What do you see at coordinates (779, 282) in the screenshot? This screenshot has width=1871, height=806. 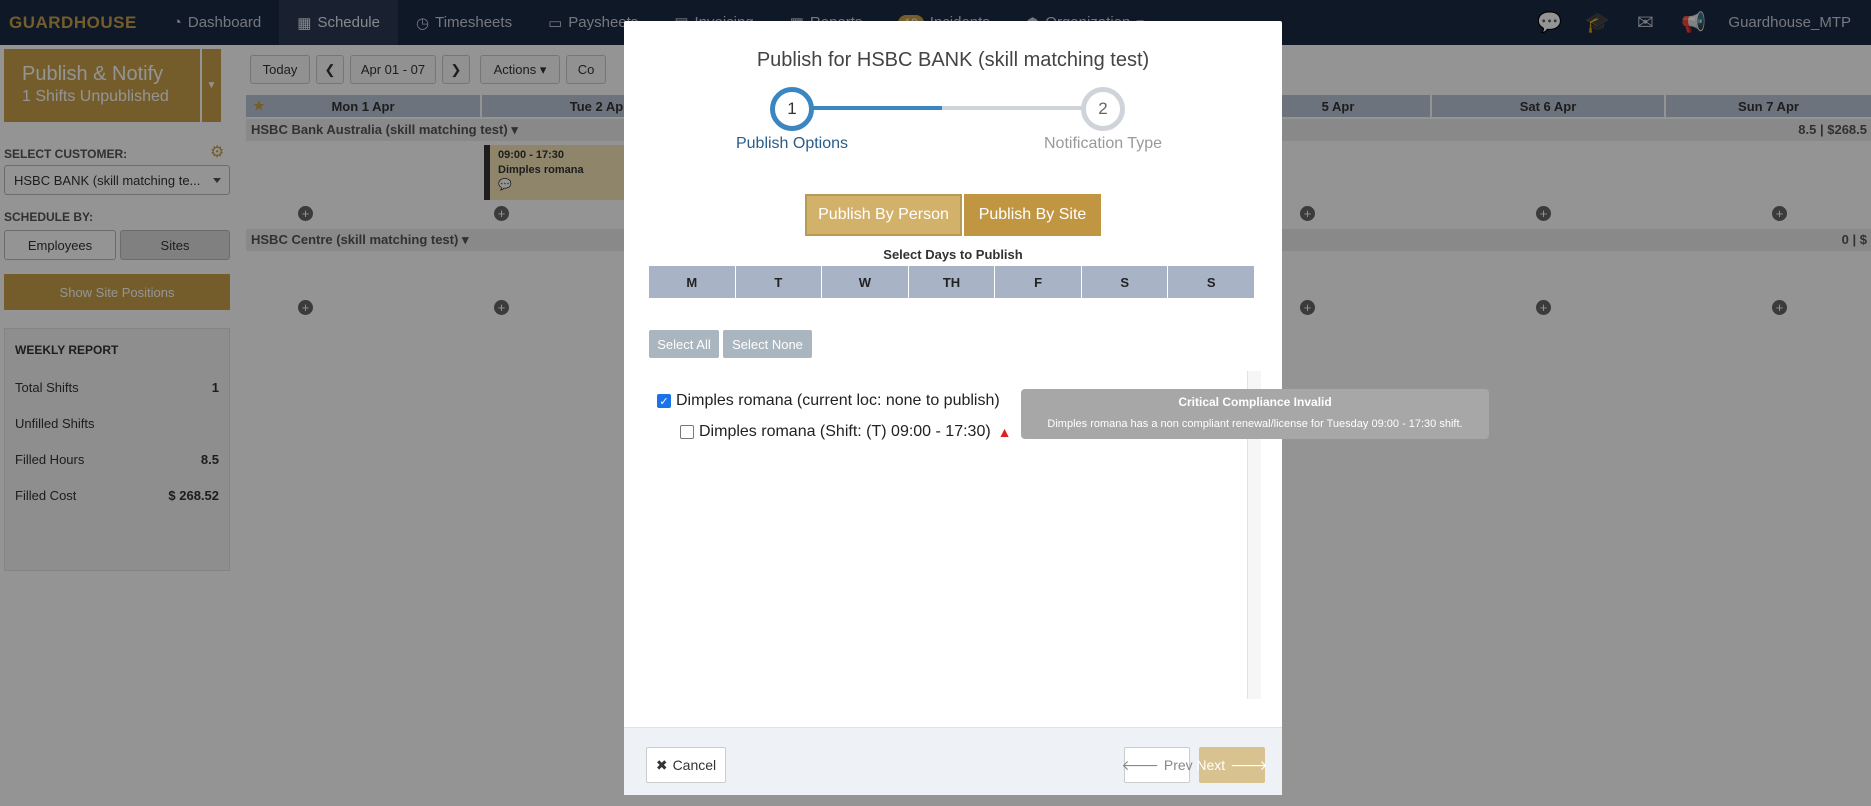 I see `day-toggle-tue: T` at bounding box center [779, 282].